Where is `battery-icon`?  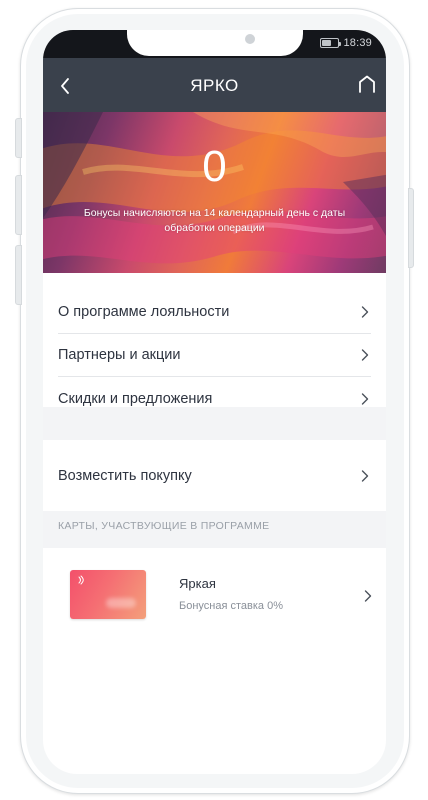
battery-icon is located at coordinates (331, 43).